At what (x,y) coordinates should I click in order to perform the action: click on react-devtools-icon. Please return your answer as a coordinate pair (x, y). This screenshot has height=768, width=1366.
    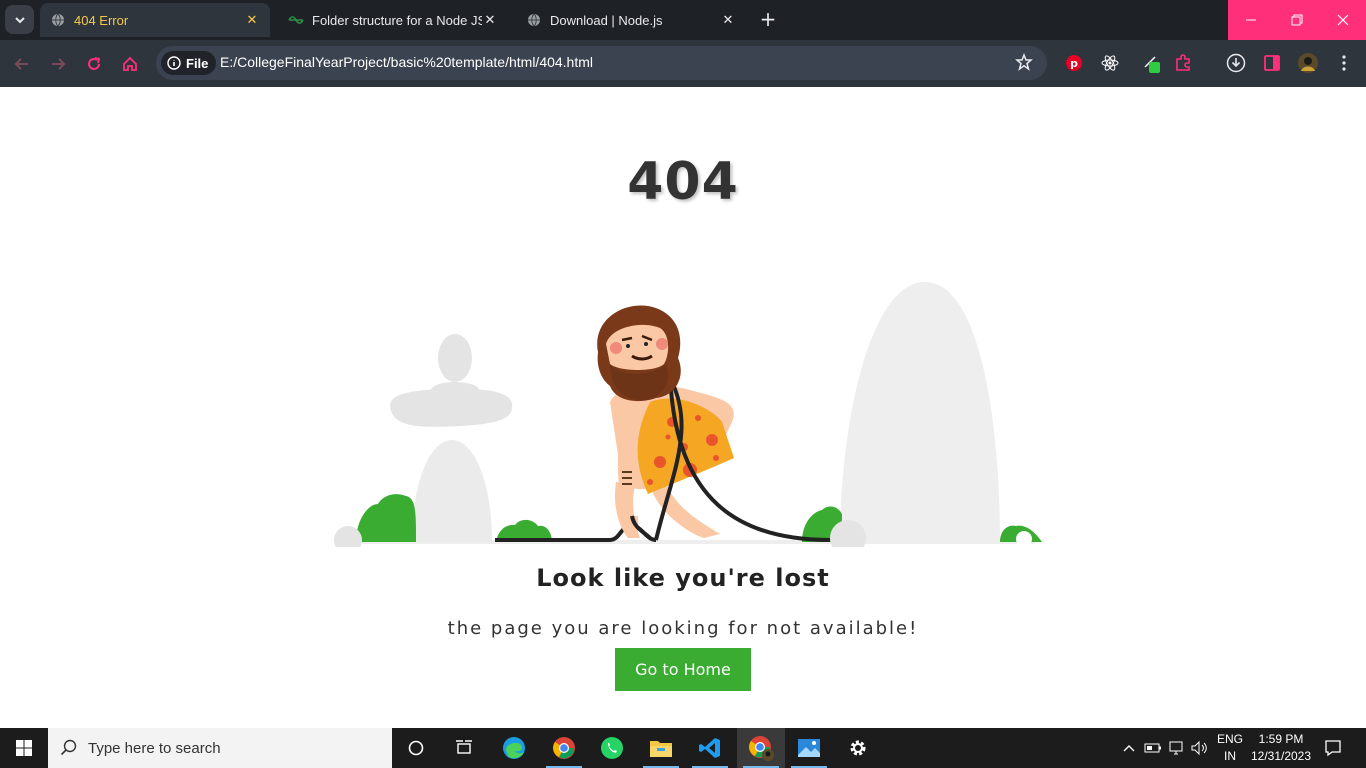
    Looking at the image, I should click on (1110, 63).